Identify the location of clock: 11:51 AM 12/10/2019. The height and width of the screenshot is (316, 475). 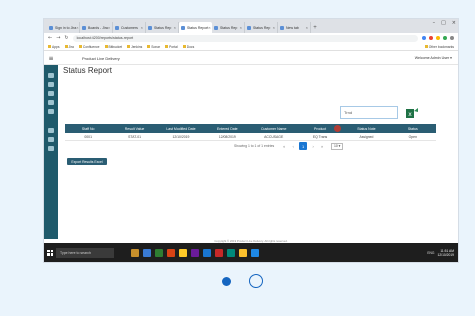
(445, 253).